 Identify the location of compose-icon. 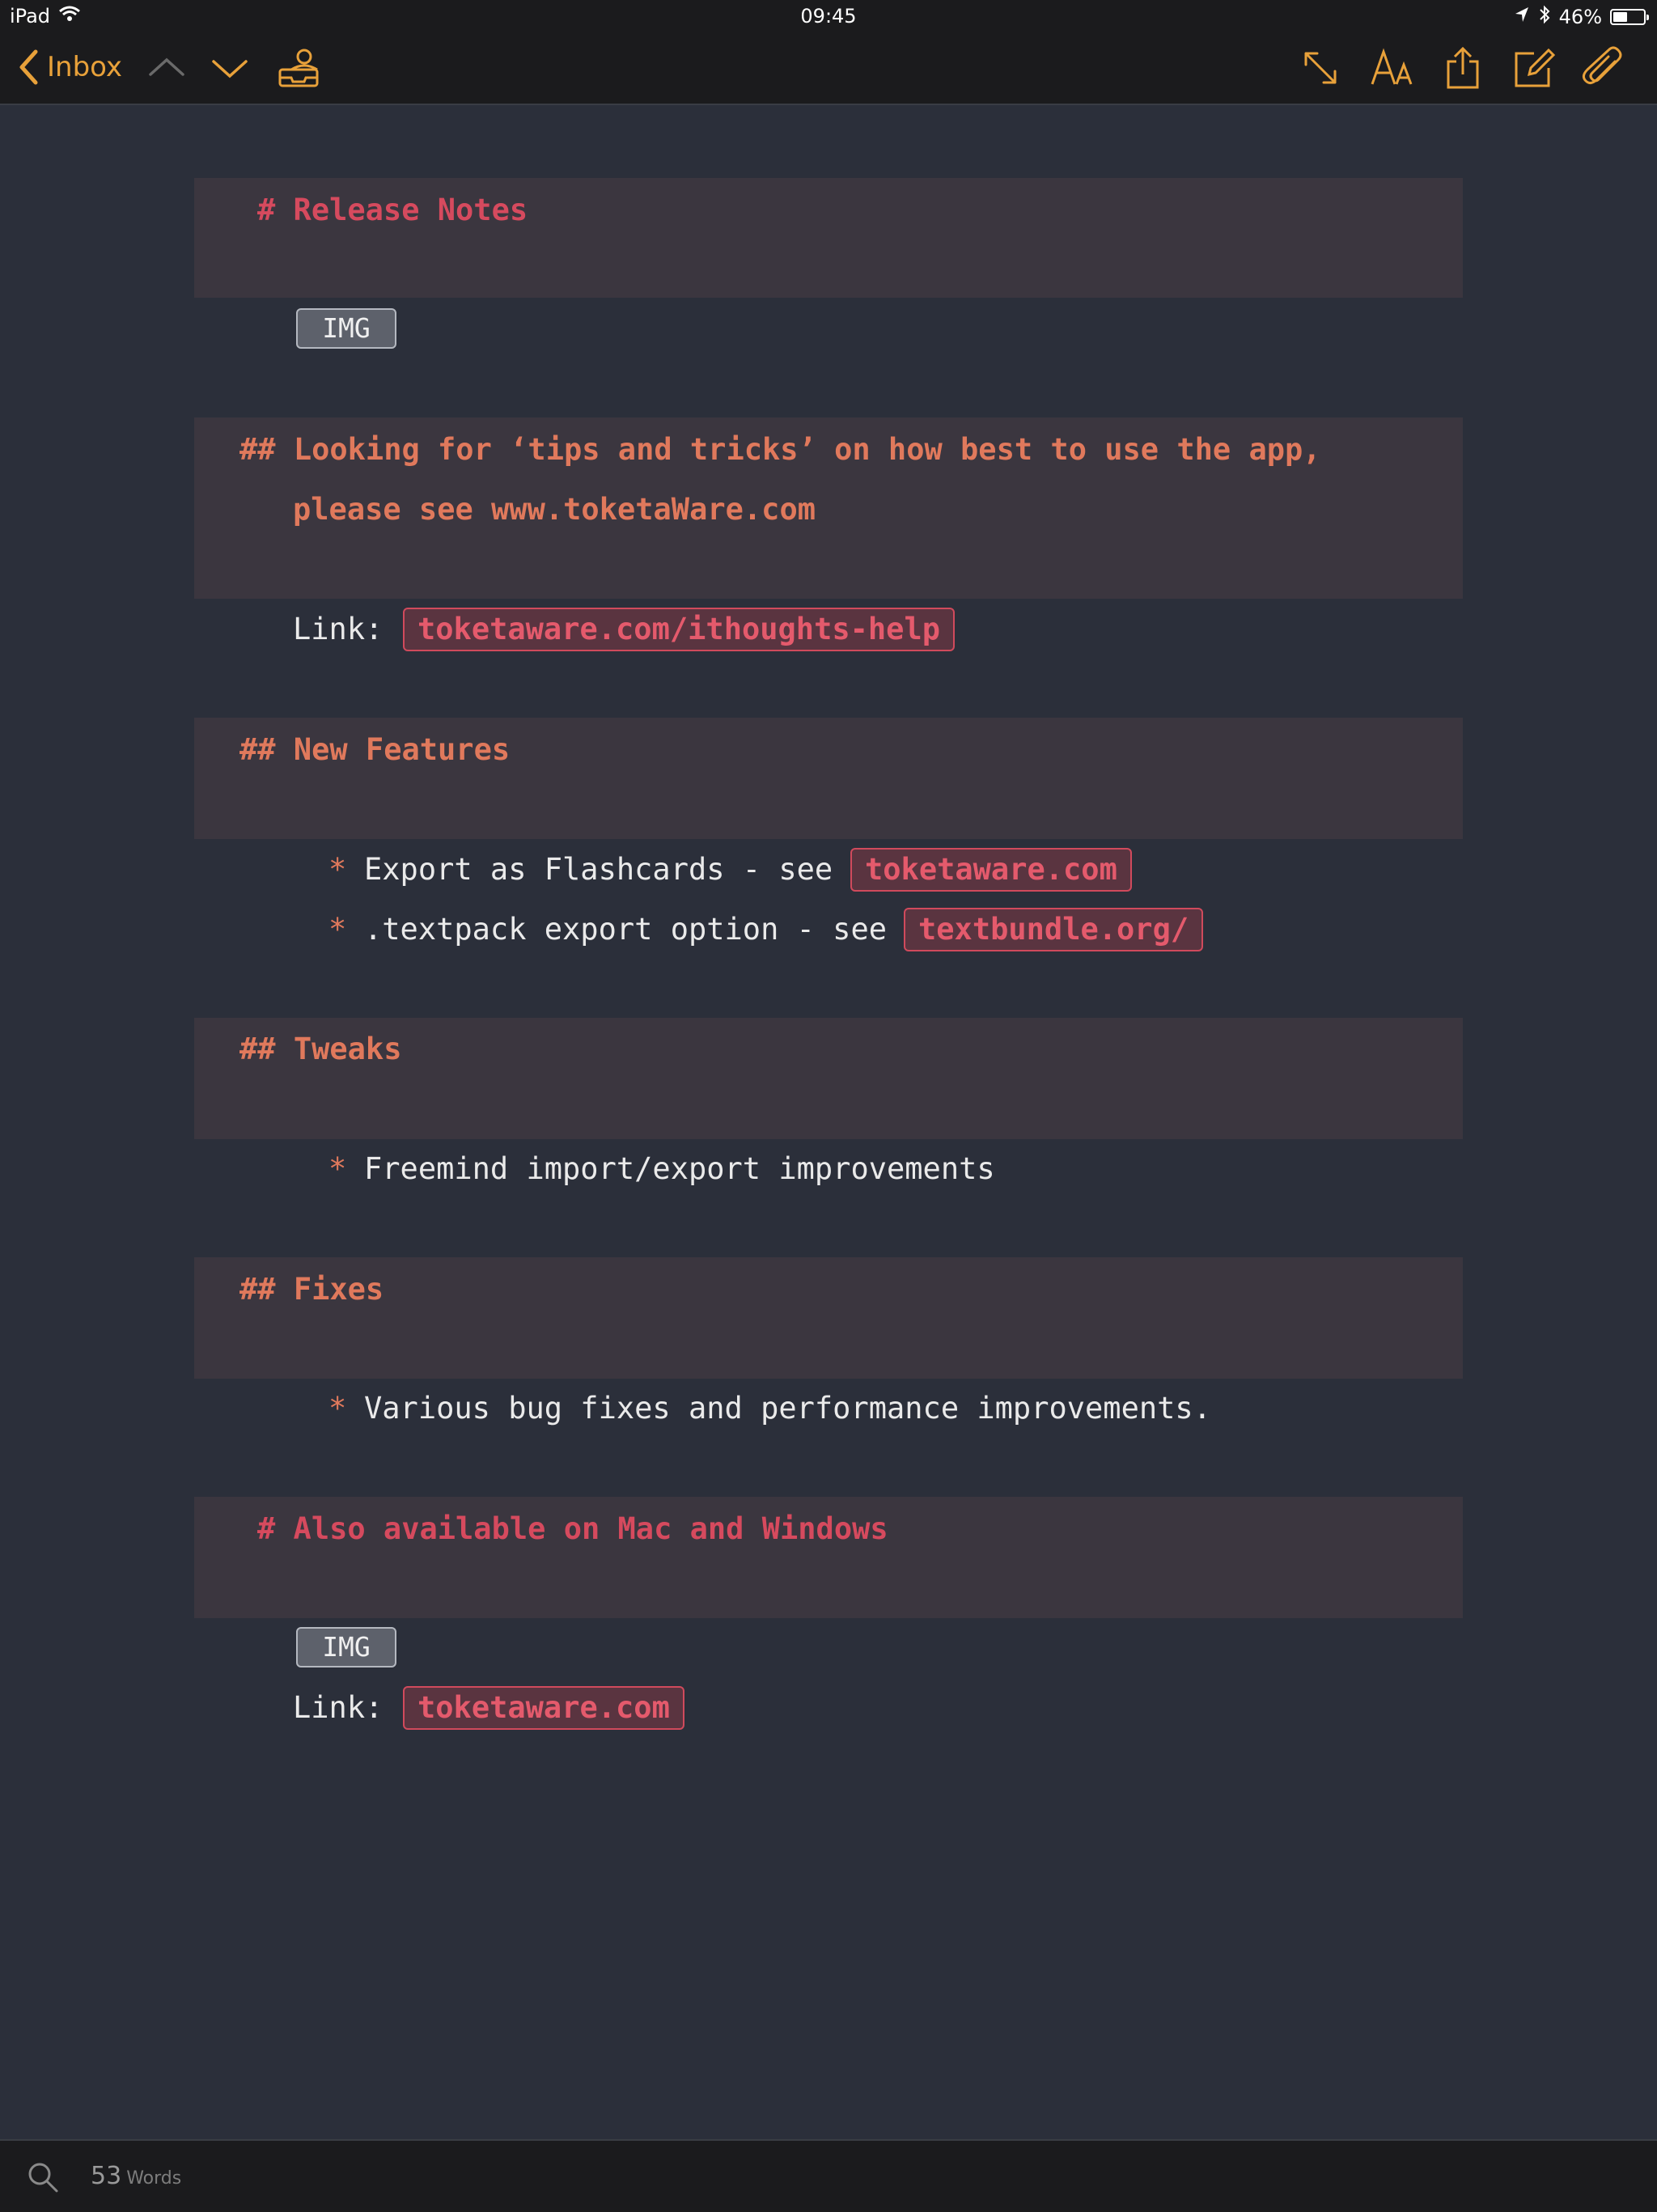
(1534, 68).